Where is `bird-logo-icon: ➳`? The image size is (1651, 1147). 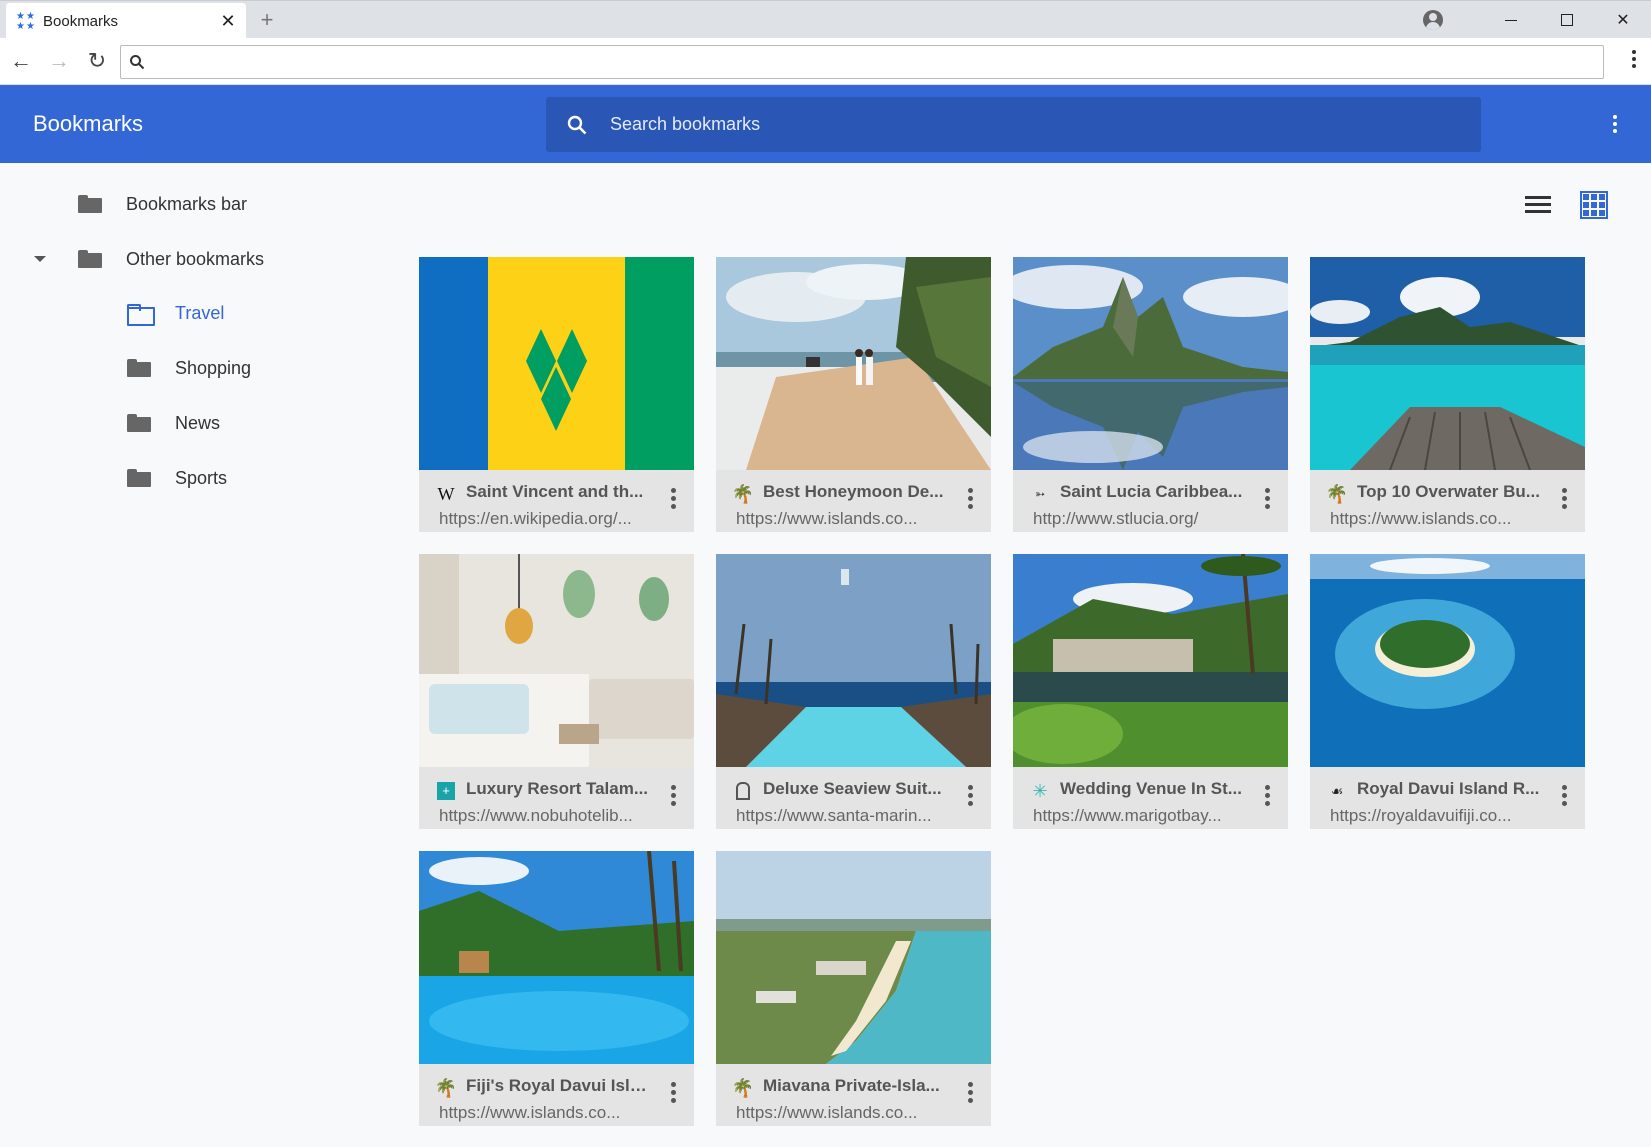 bird-logo-icon: ➳ is located at coordinates (1040, 494).